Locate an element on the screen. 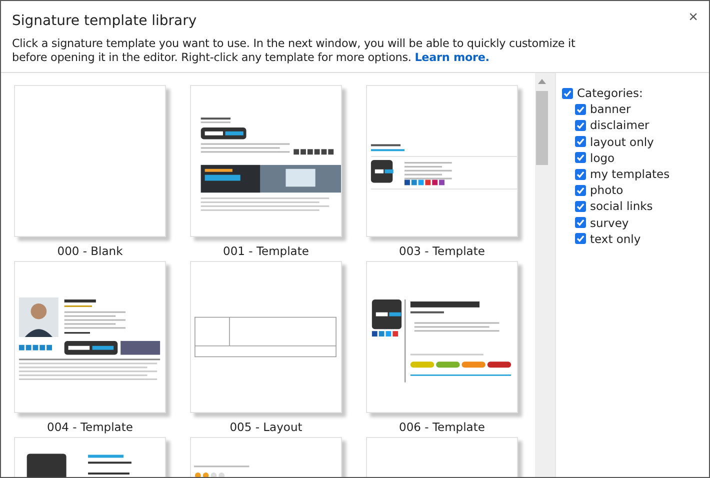 This screenshot has width=710, height=478. dialog-title: Signature template library is located at coordinates (104, 21).